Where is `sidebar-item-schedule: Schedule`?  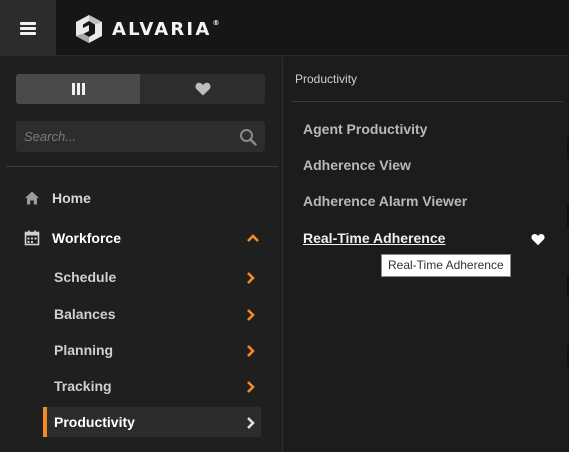 sidebar-item-schedule: Schedule is located at coordinates (141, 277).